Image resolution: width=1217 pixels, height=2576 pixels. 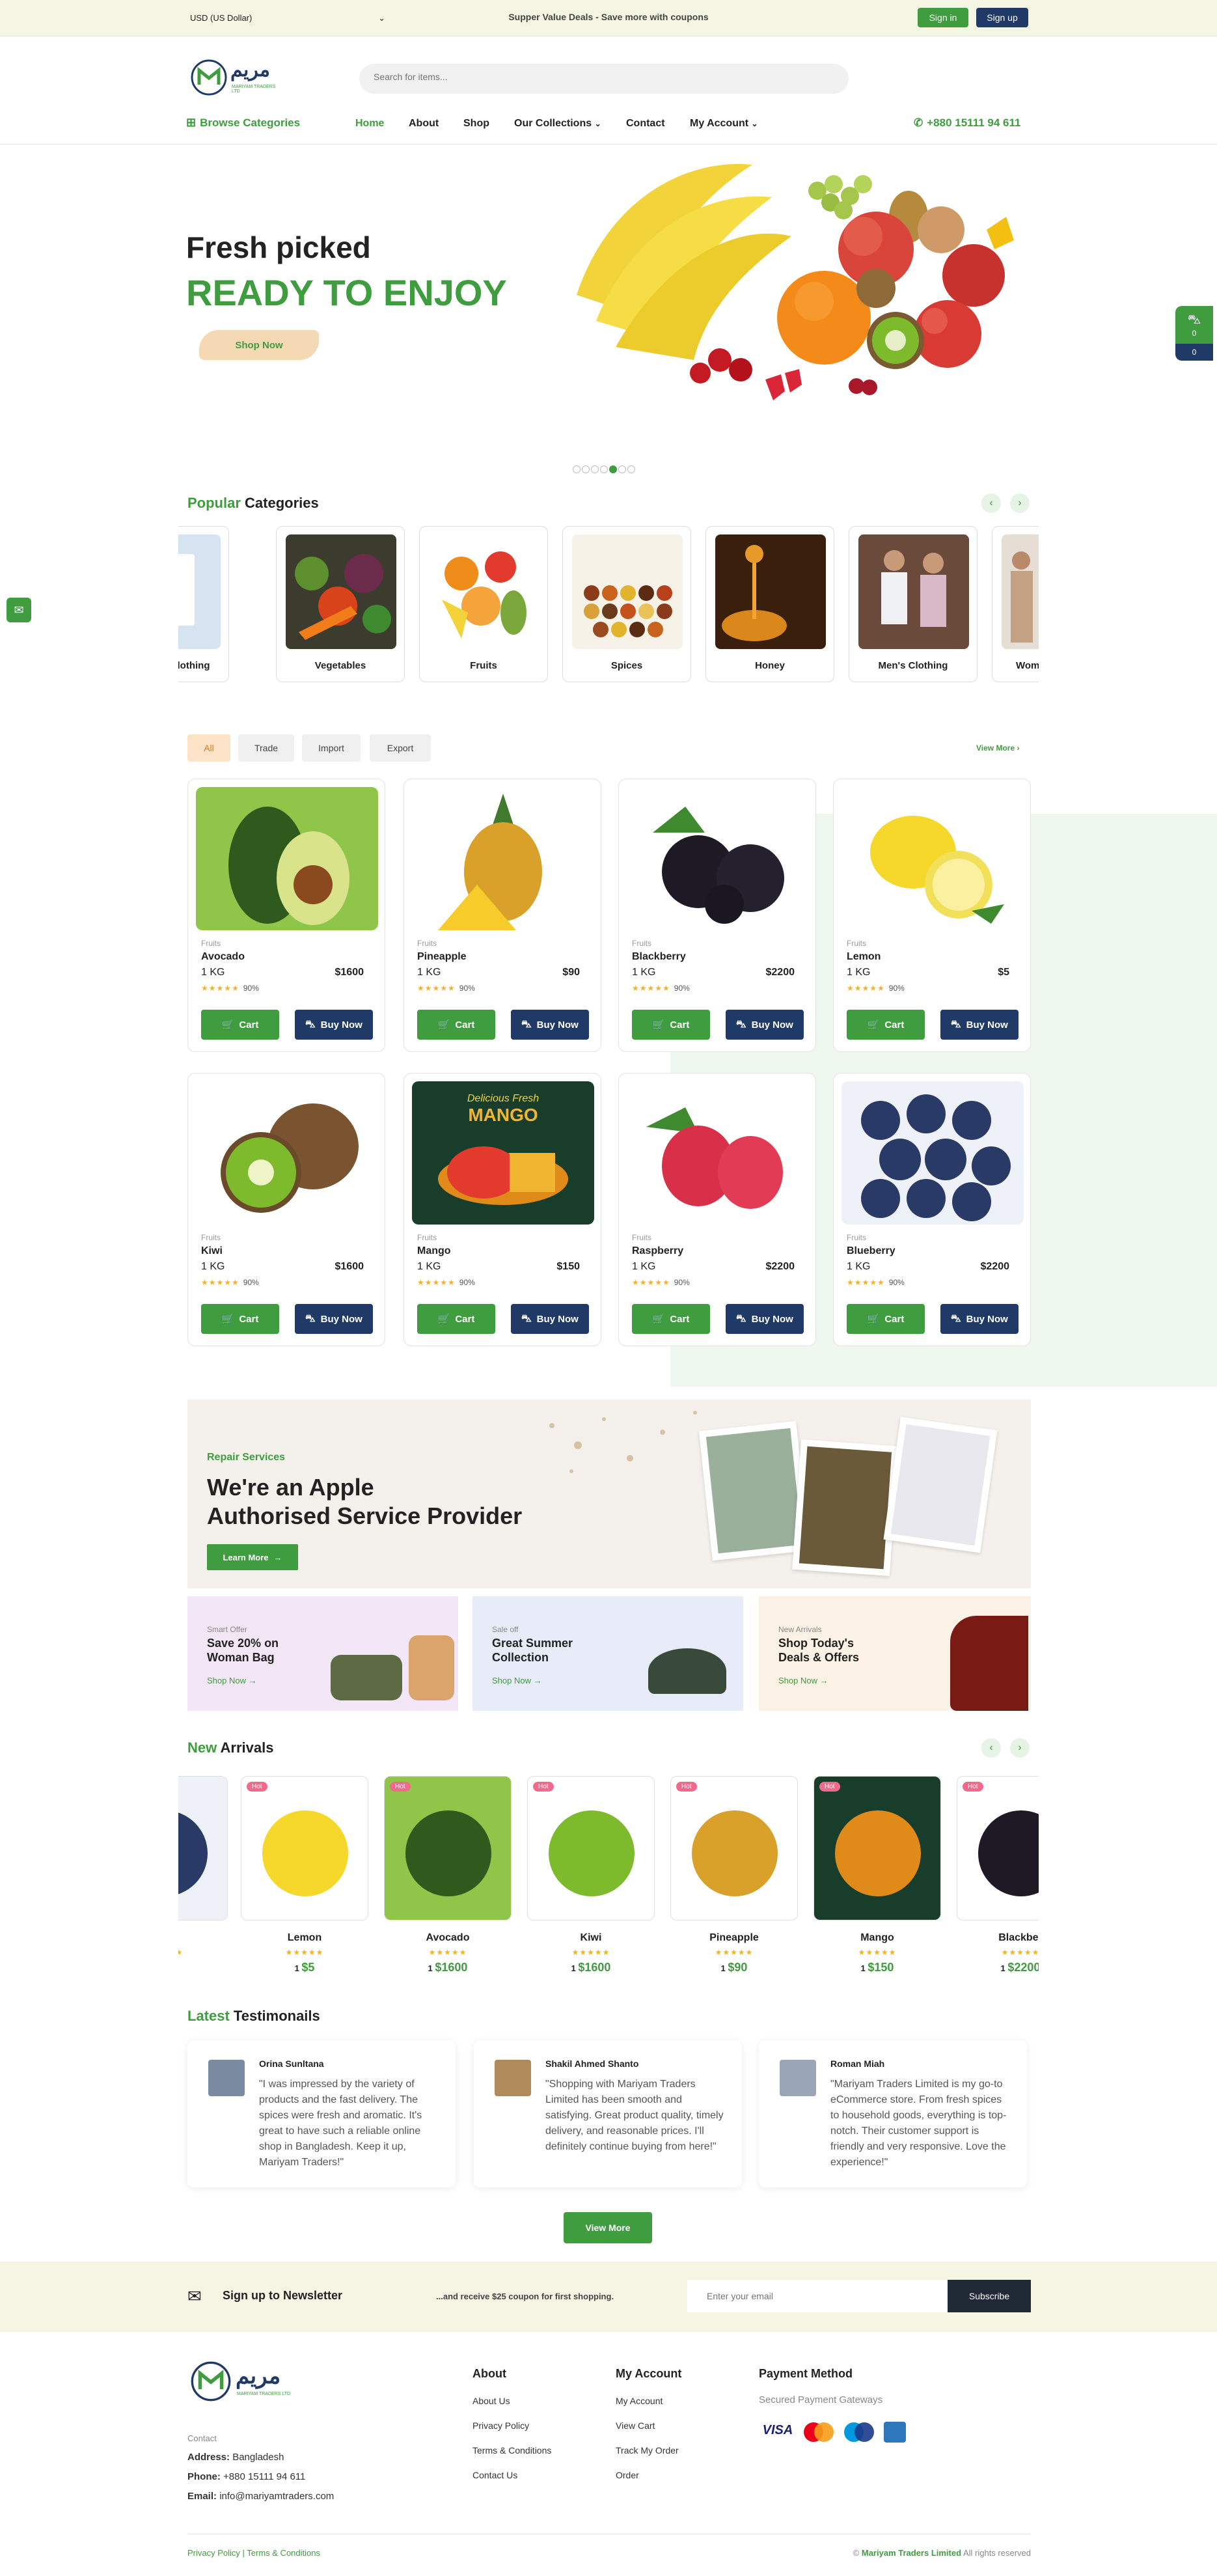 What do you see at coordinates (967, 123) in the screenshot?
I see `phone-link: ✆ +880 15111 94 611` at bounding box center [967, 123].